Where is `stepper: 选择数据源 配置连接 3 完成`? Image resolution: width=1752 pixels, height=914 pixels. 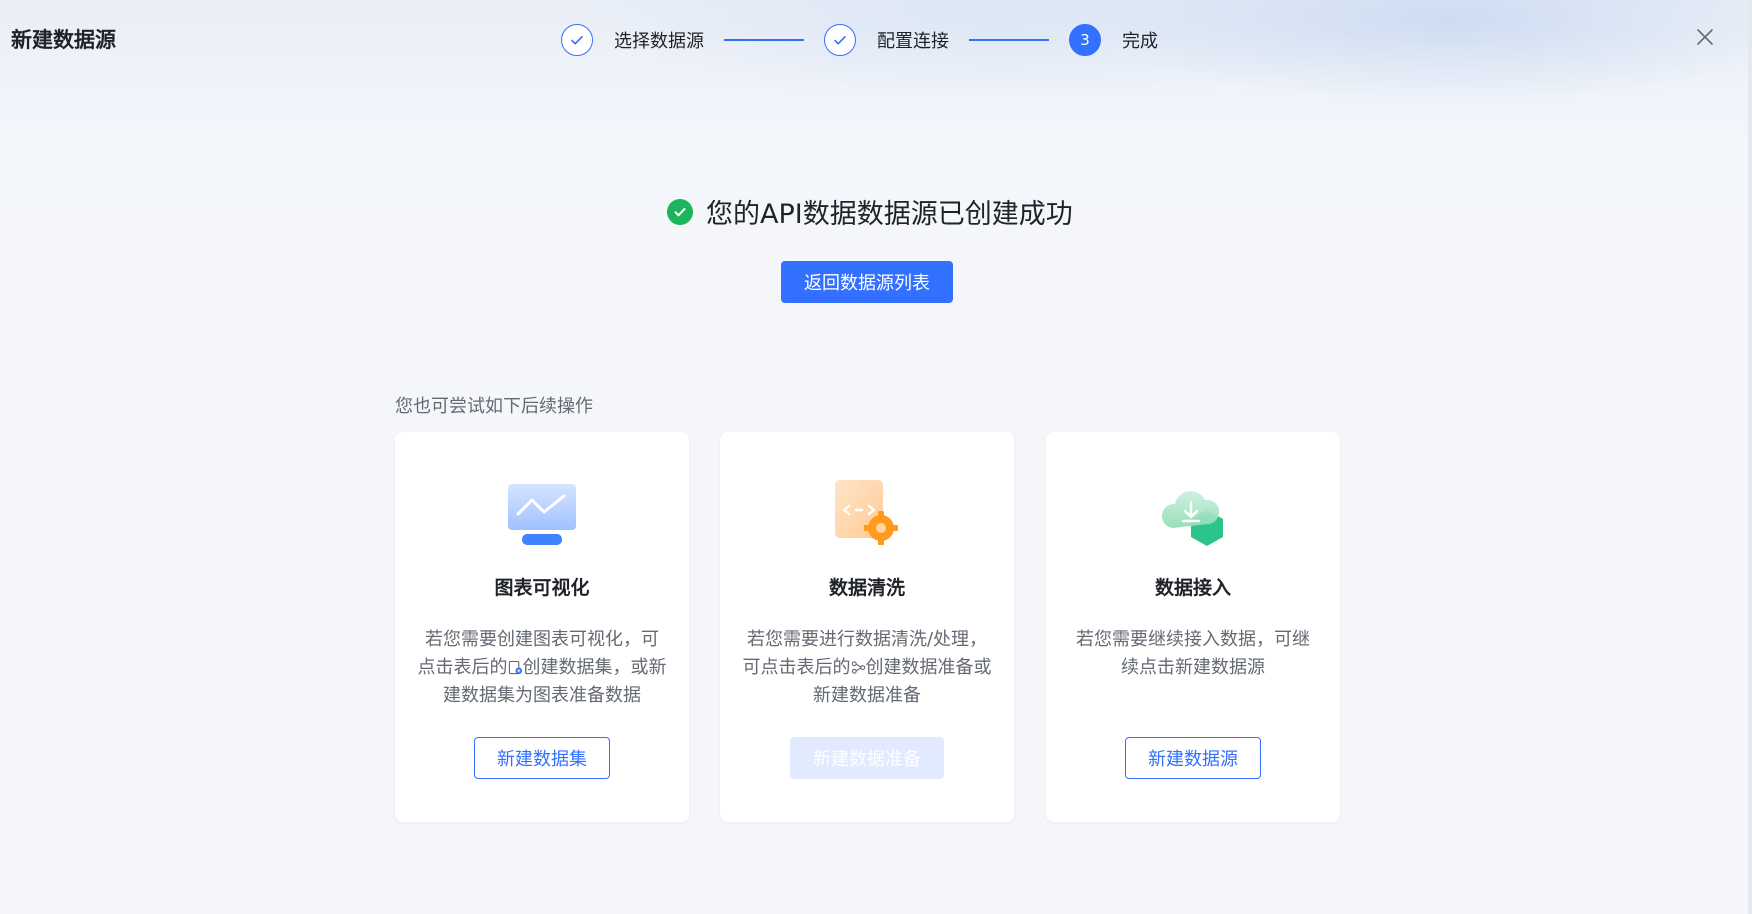 stepper: 选择数据源 配置连接 3 完成 is located at coordinates (859, 40).